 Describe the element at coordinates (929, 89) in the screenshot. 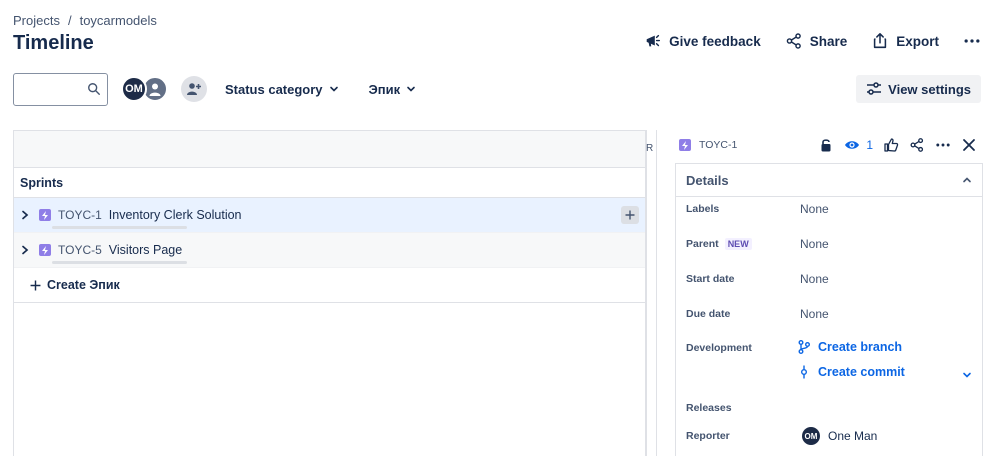

I see `view-settings-label: View settings` at that location.